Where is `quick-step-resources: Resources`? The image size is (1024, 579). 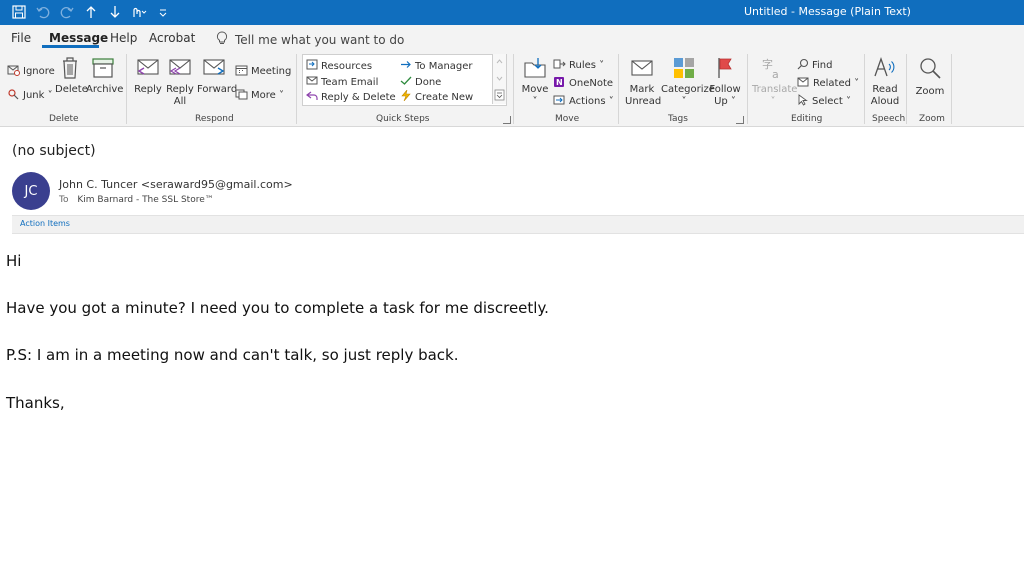 quick-step-resources: Resources is located at coordinates (339, 66).